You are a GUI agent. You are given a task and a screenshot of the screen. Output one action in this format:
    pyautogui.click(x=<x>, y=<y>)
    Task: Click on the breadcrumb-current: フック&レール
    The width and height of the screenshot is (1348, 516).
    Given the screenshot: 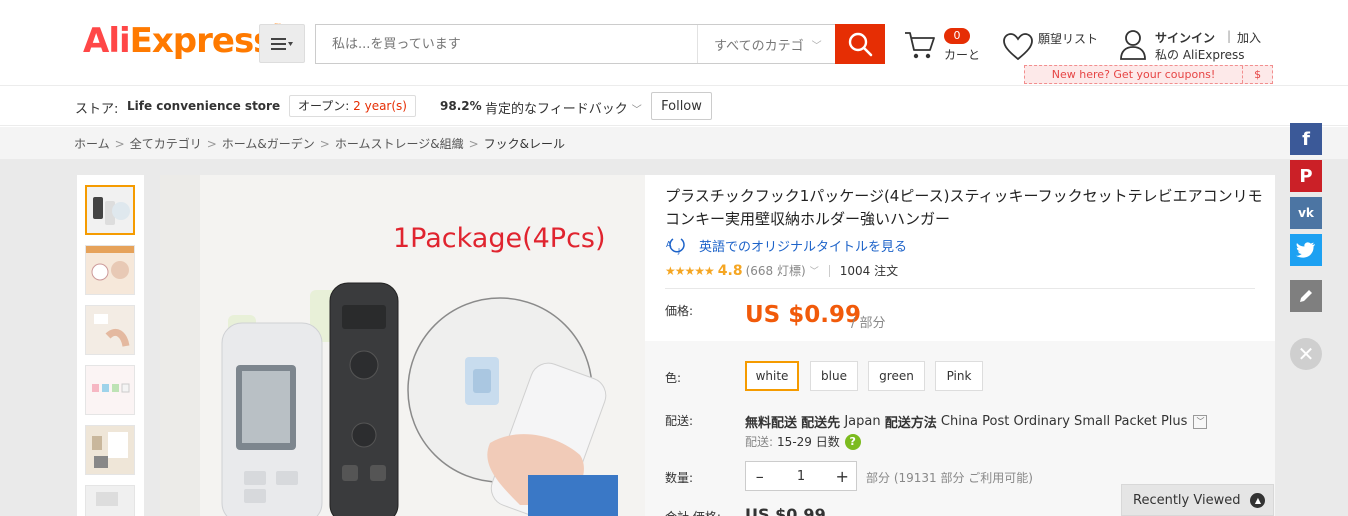 What is the action you would take?
    pyautogui.click(x=524, y=144)
    